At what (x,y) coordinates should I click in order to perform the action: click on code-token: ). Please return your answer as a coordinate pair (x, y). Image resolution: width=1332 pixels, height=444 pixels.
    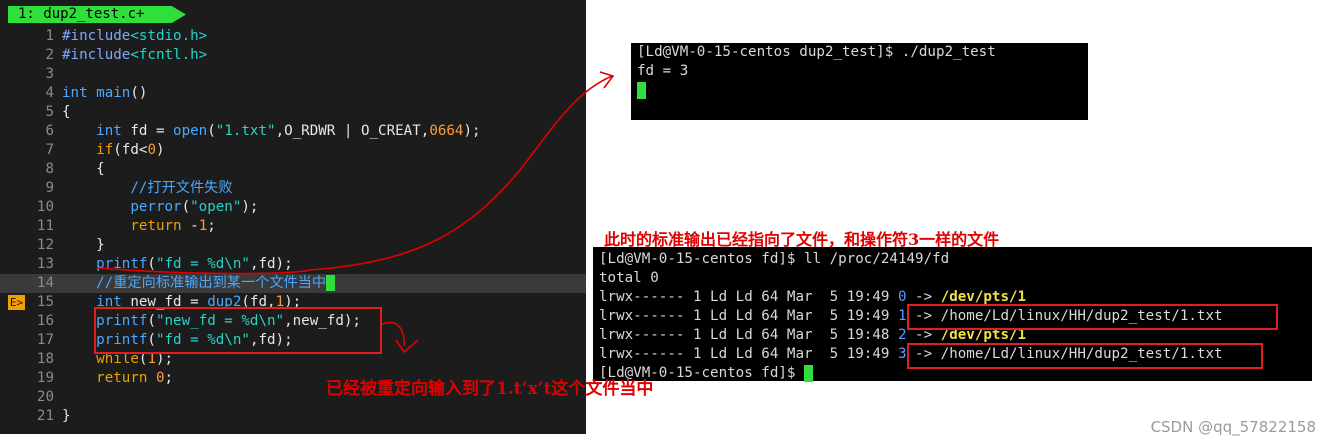
    Looking at the image, I should click on (160, 150).